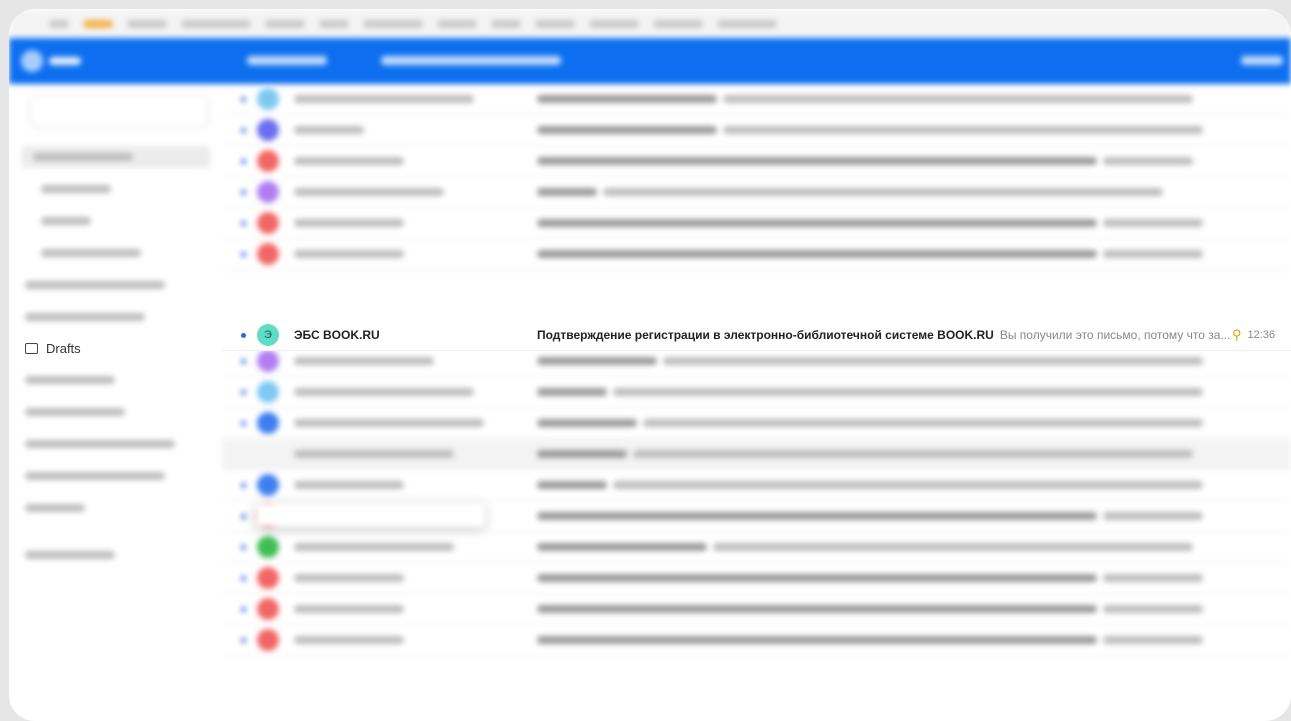  What do you see at coordinates (116, 157) in the screenshot?
I see `sidebar-item-inbox` at bounding box center [116, 157].